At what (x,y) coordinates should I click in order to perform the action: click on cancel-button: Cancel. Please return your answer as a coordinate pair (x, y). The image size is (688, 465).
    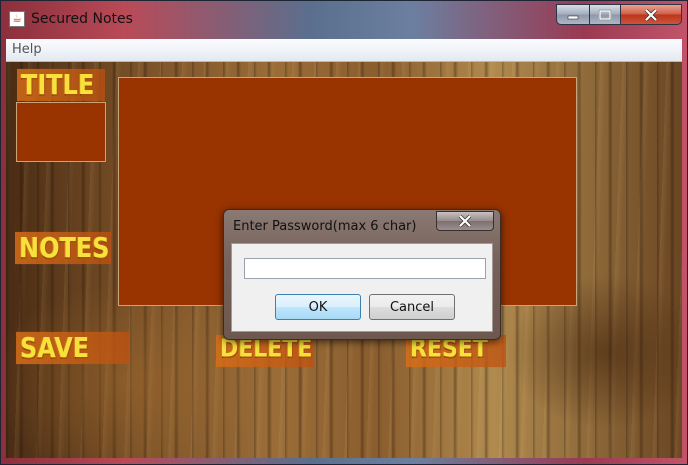
    Looking at the image, I should click on (412, 307).